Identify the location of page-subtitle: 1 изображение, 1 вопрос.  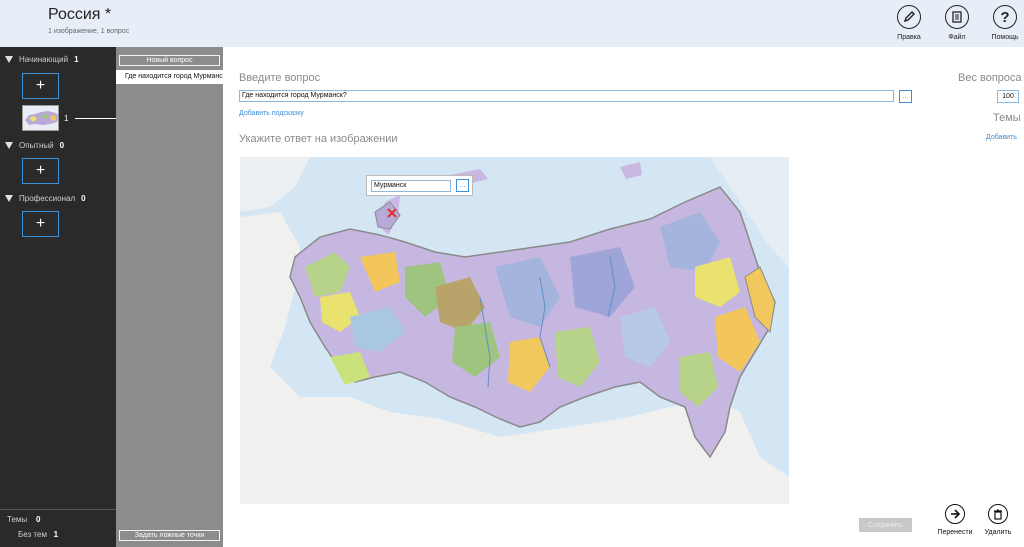
(89, 31).